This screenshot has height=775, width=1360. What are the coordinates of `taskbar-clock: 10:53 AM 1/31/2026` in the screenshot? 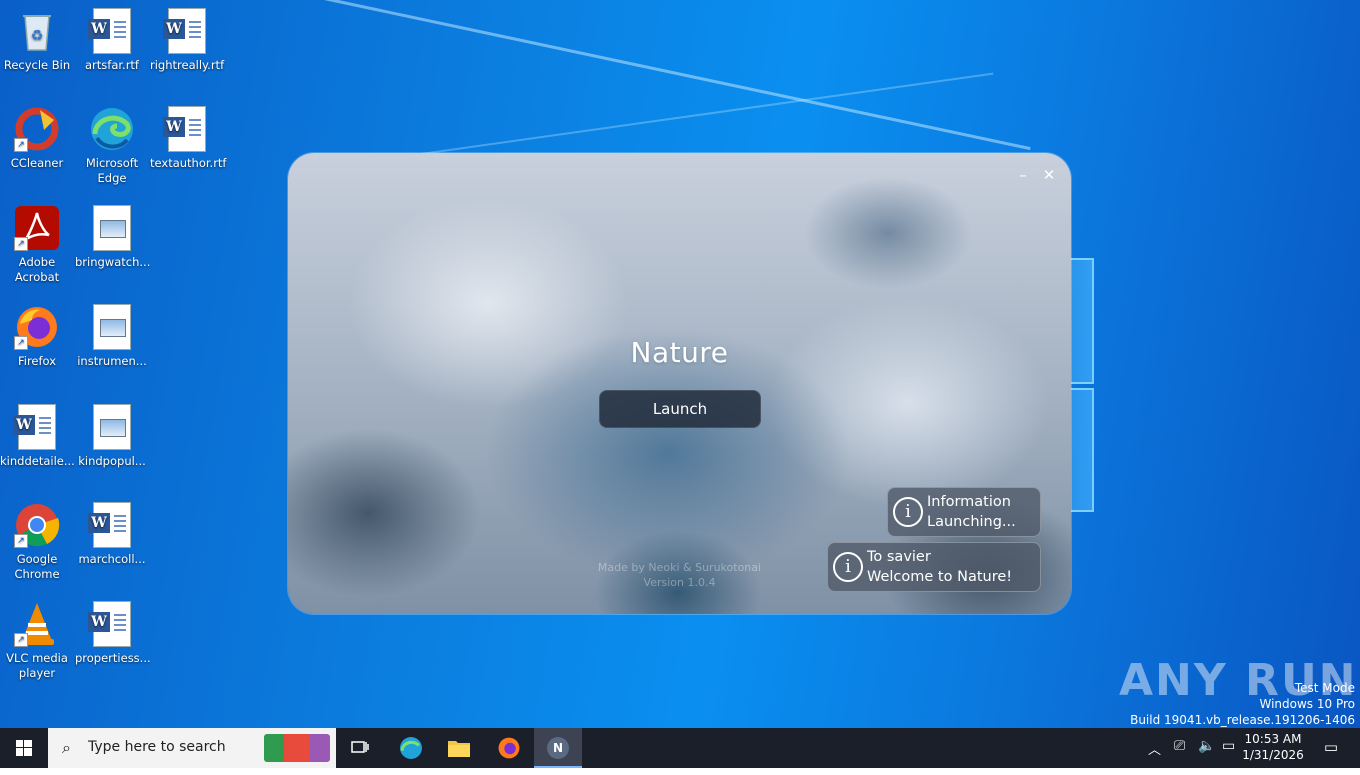 It's located at (1273, 747).